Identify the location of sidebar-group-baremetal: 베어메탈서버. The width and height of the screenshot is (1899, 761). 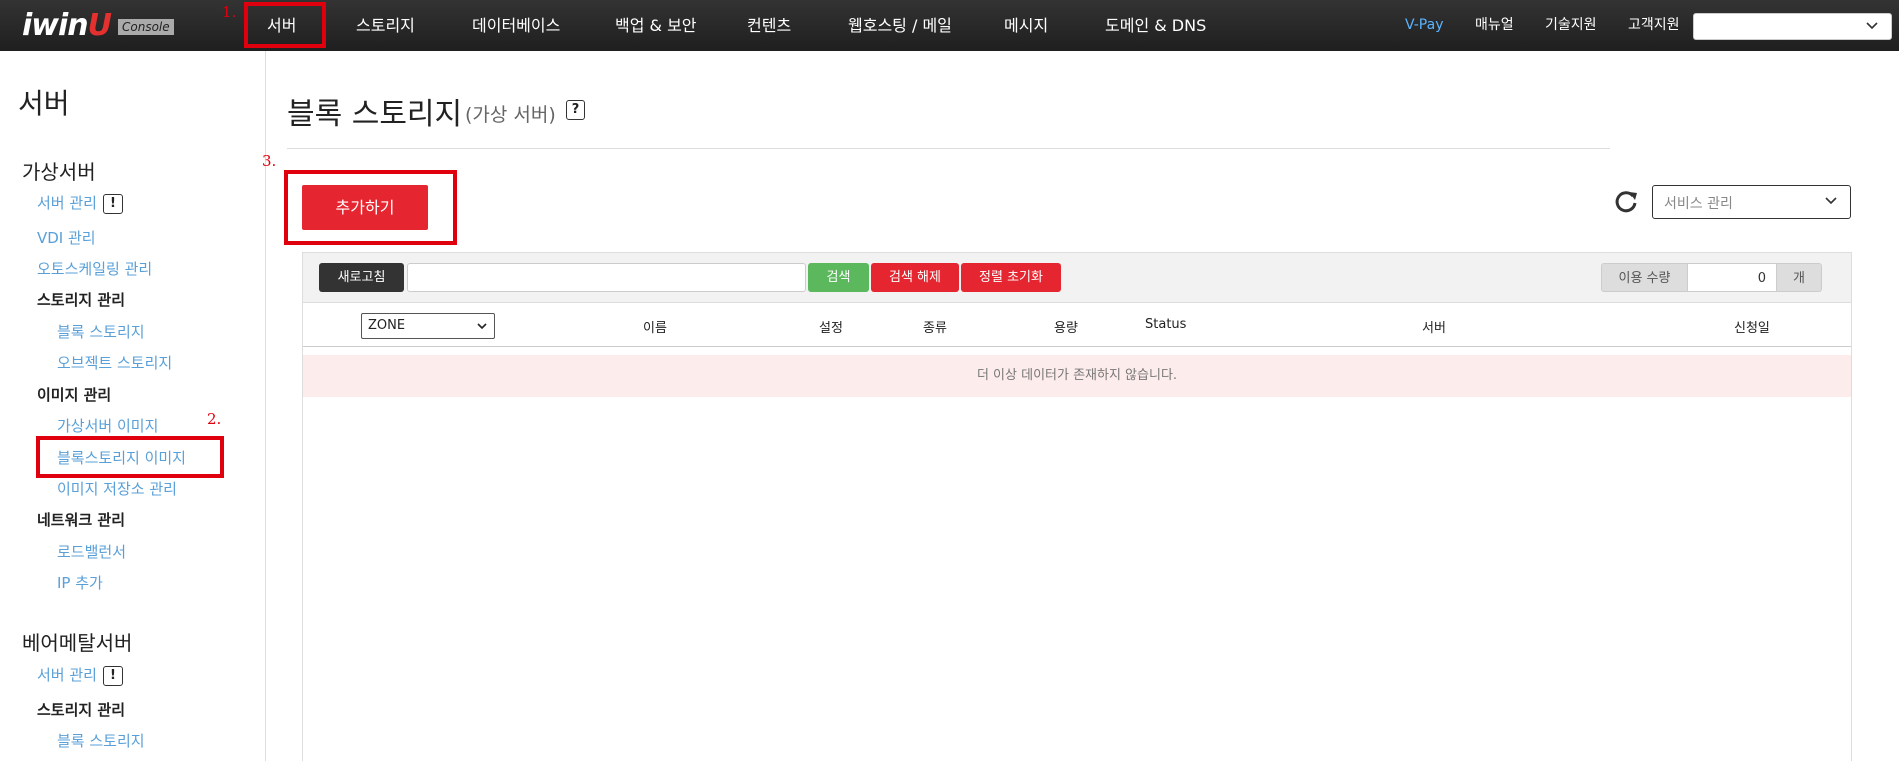
(77, 643).